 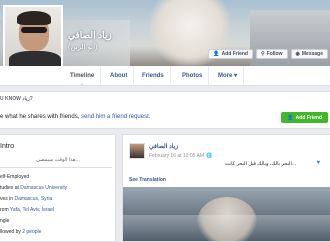 What do you see at coordinates (262, 54) in the screenshot?
I see `rss-icon: ⚲` at bounding box center [262, 54].